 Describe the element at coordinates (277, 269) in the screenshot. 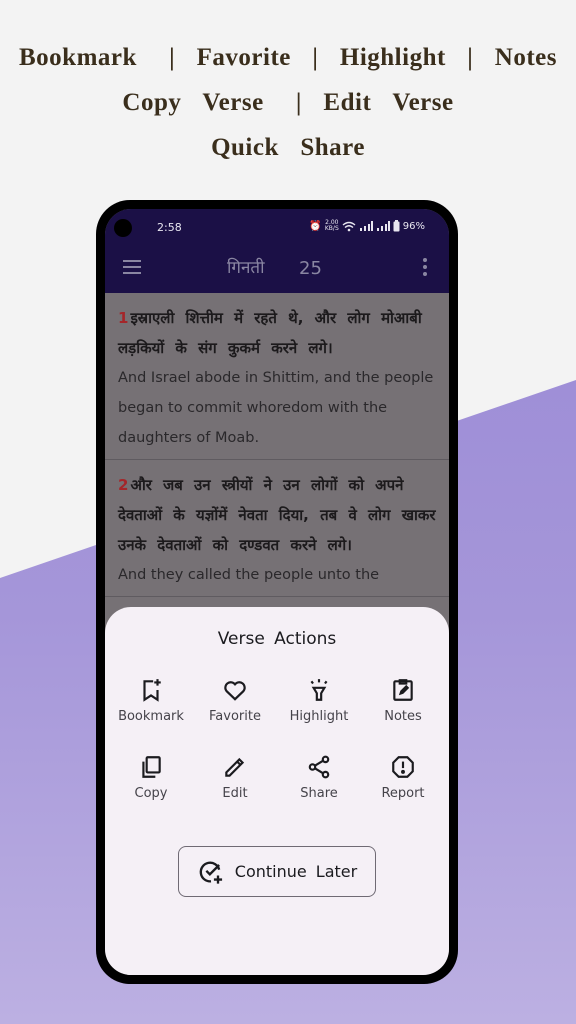

I see `app-bar: गिनती 25` at that location.